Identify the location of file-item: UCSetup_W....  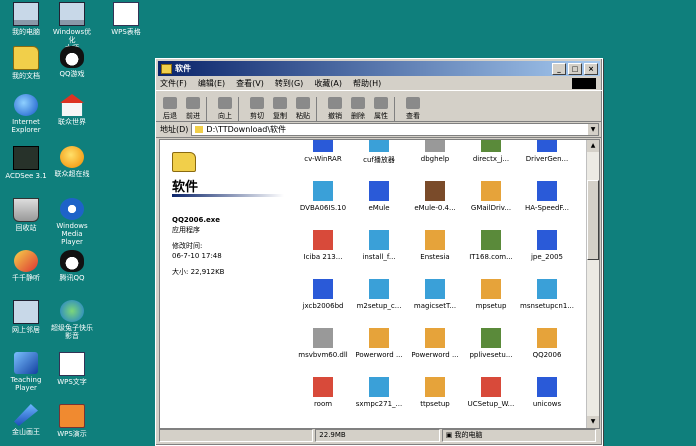
(491, 392).